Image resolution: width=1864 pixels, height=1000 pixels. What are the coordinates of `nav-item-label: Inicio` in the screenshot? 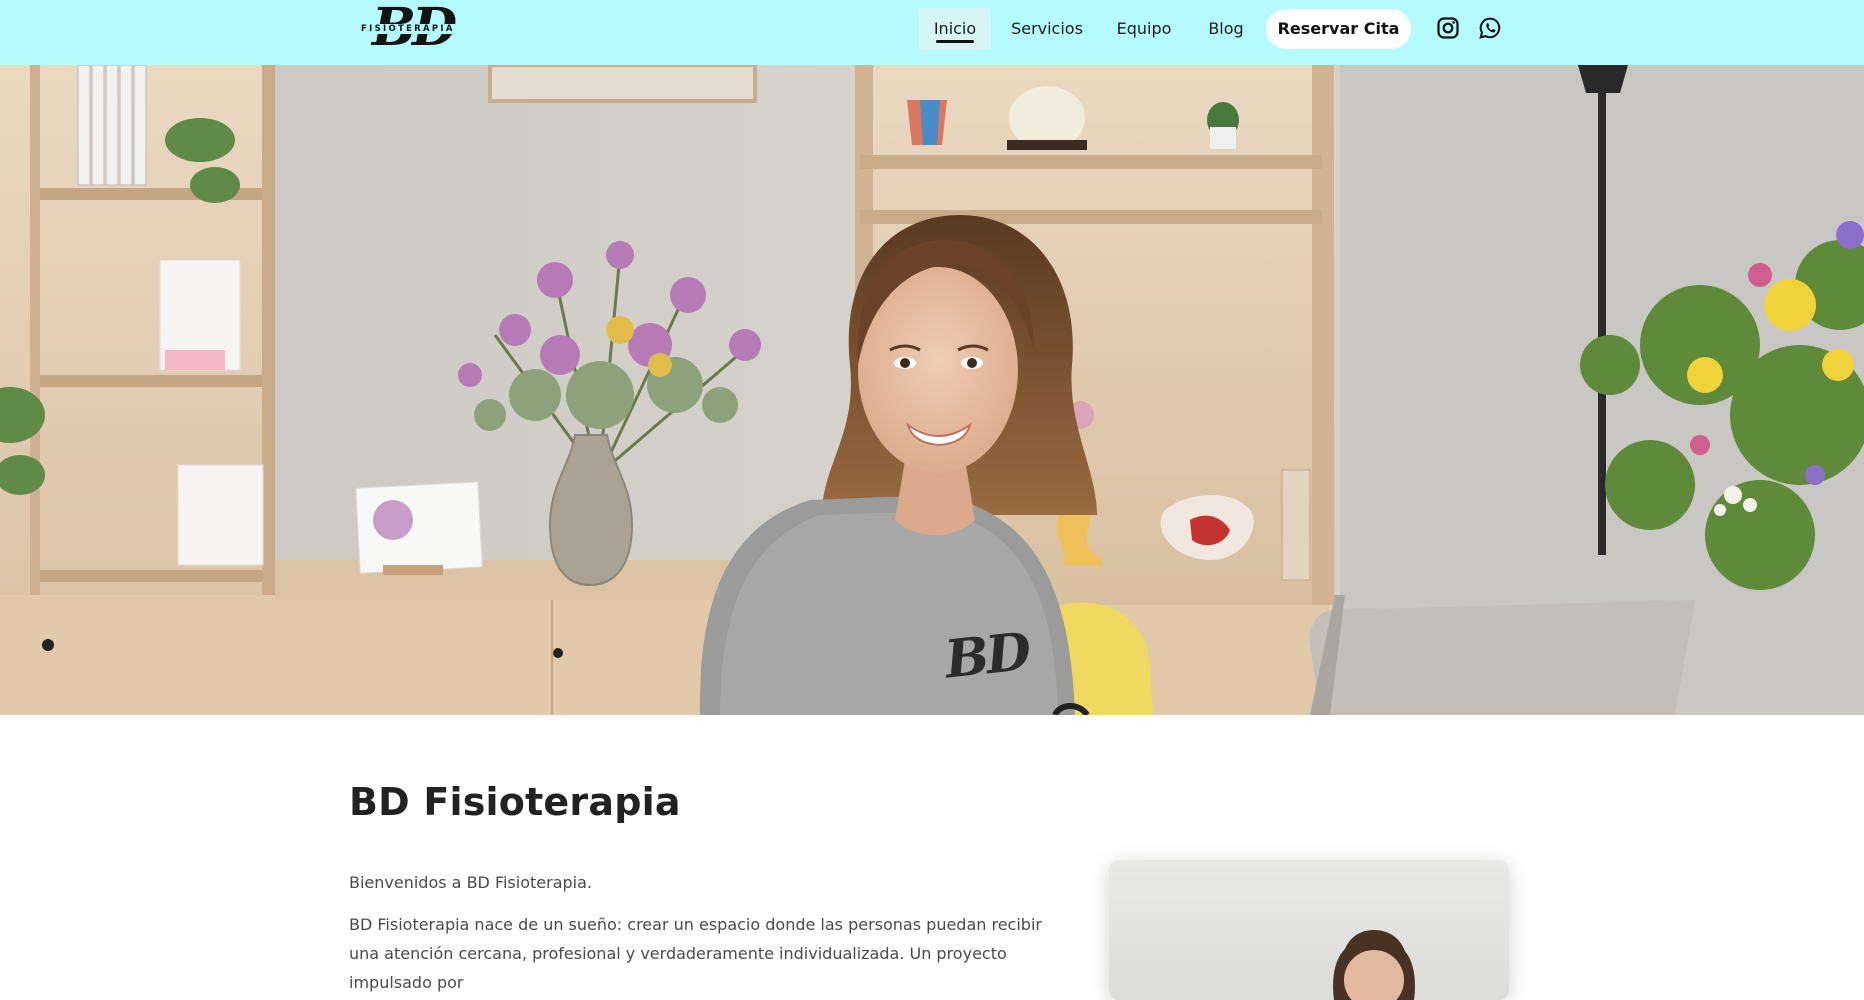 It's located at (955, 28).